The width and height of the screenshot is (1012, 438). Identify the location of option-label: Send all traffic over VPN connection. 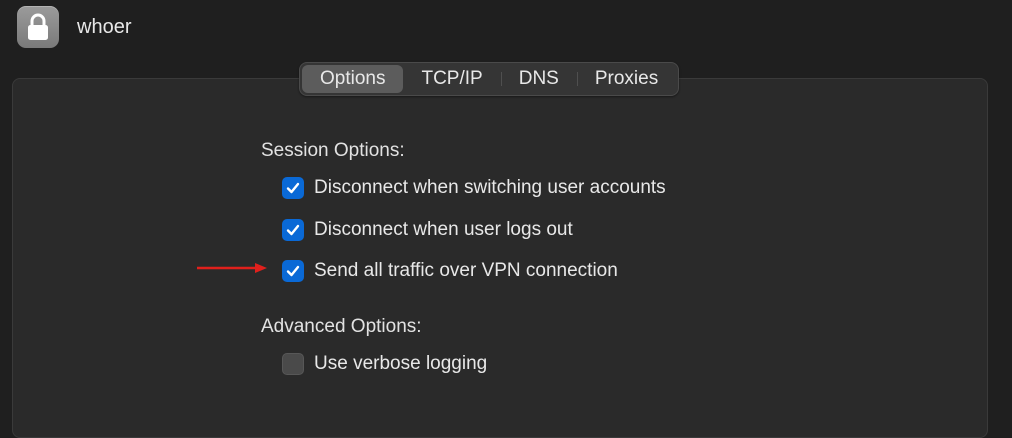
(466, 270).